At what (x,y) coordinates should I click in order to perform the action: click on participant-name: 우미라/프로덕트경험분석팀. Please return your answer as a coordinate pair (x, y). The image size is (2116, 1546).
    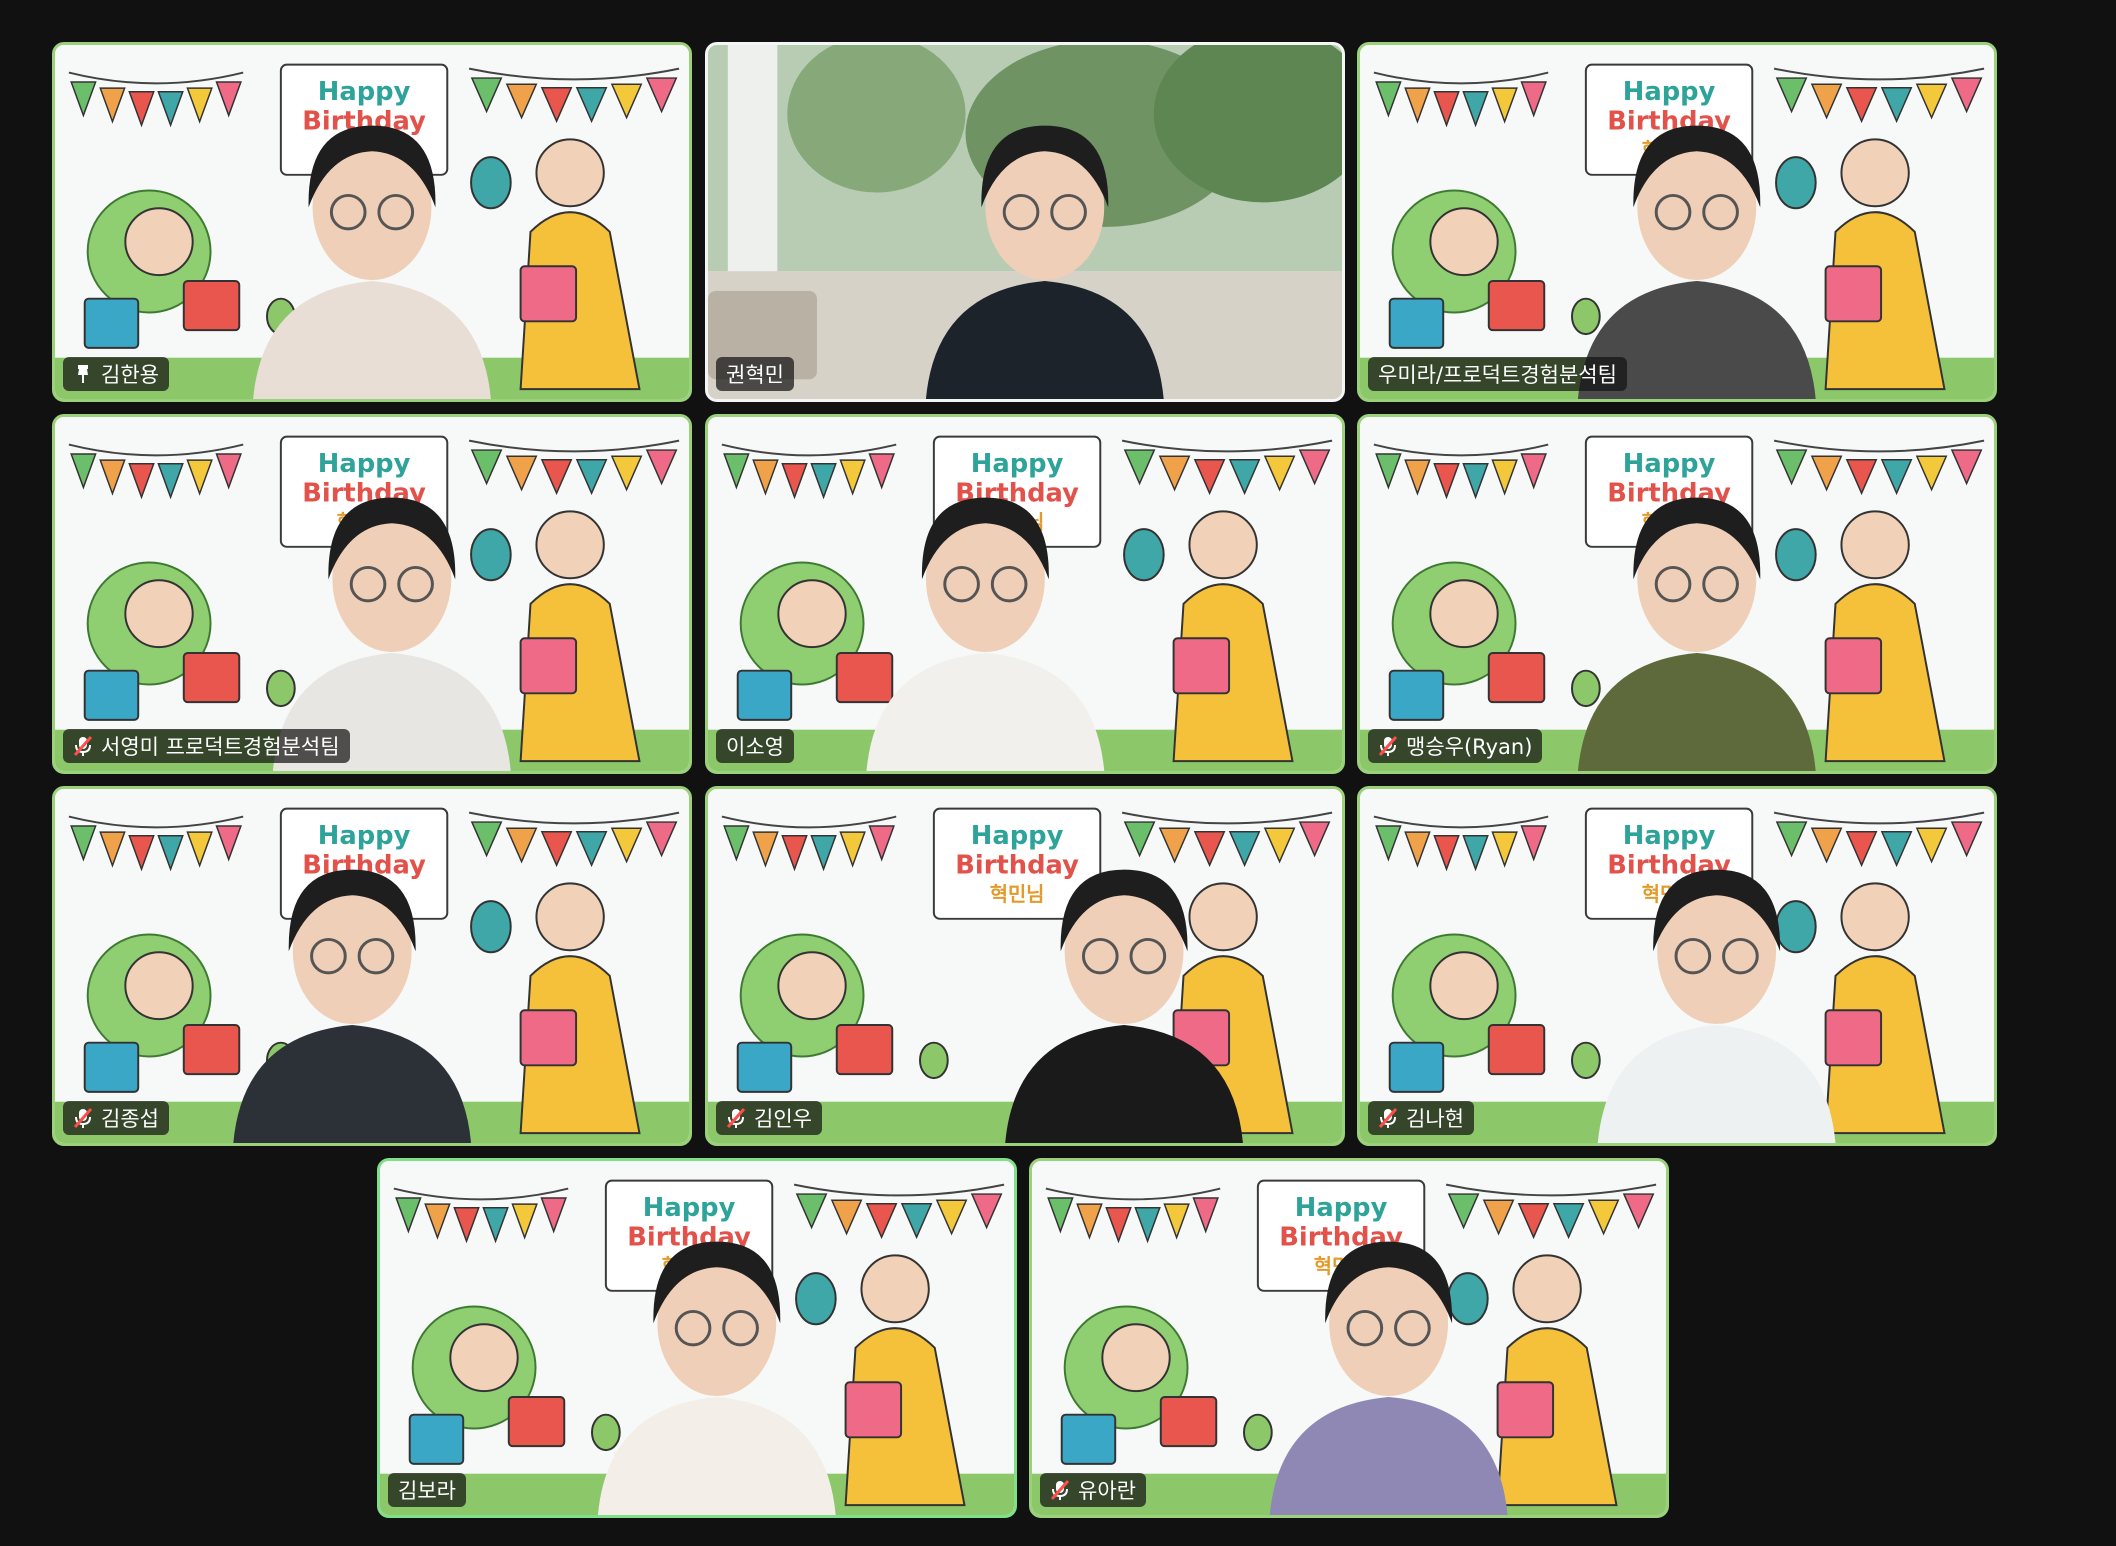
    Looking at the image, I should click on (1497, 375).